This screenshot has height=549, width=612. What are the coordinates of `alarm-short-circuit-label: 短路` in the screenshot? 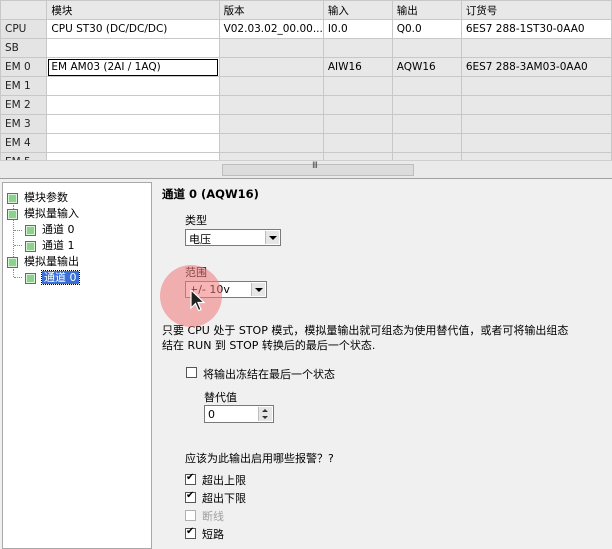 It's located at (213, 534).